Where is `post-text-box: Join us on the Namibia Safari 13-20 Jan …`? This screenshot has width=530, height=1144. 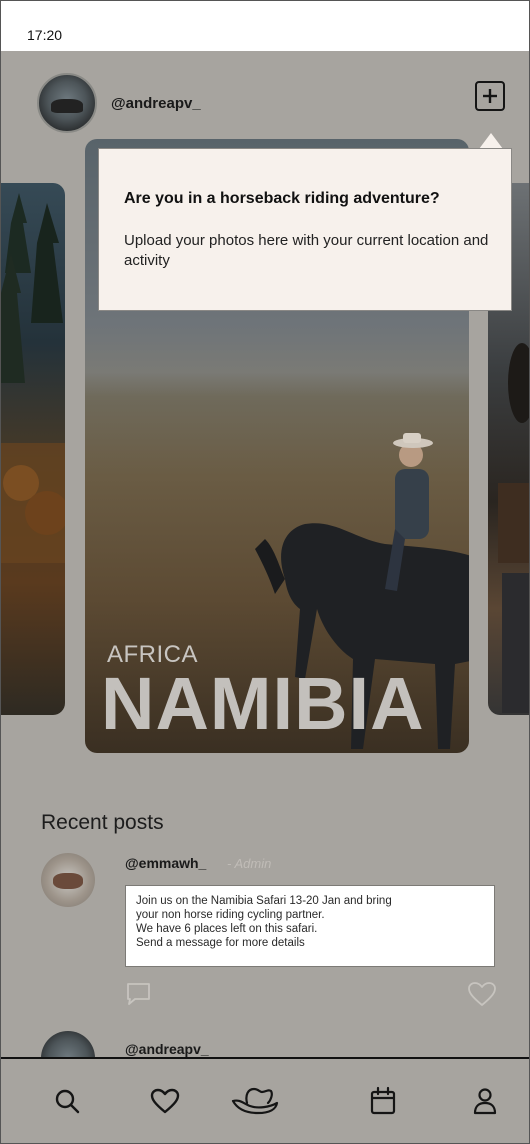 post-text-box: Join us on the Namibia Safari 13-20 Jan … is located at coordinates (310, 926).